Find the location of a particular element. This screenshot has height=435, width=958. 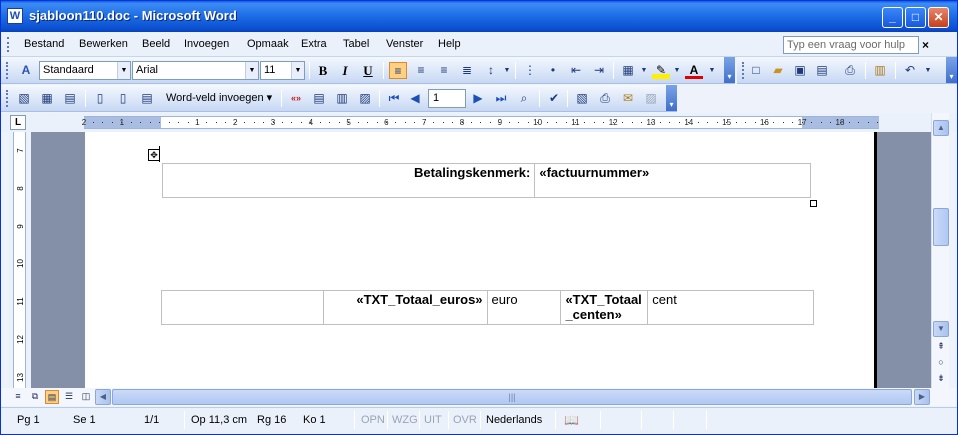

next-record-icon: ▶ is located at coordinates (478, 98).